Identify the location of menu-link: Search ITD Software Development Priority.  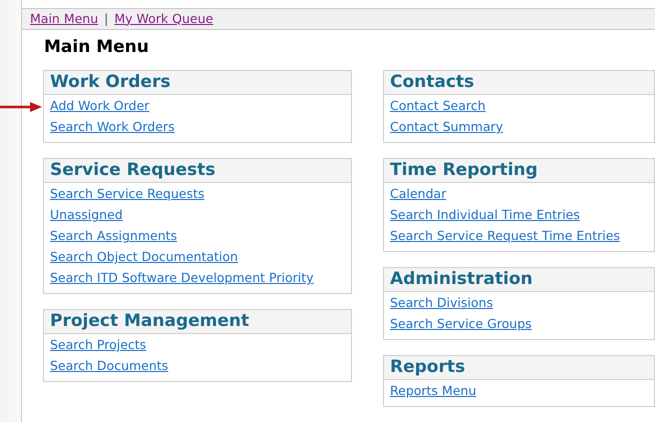
(182, 278).